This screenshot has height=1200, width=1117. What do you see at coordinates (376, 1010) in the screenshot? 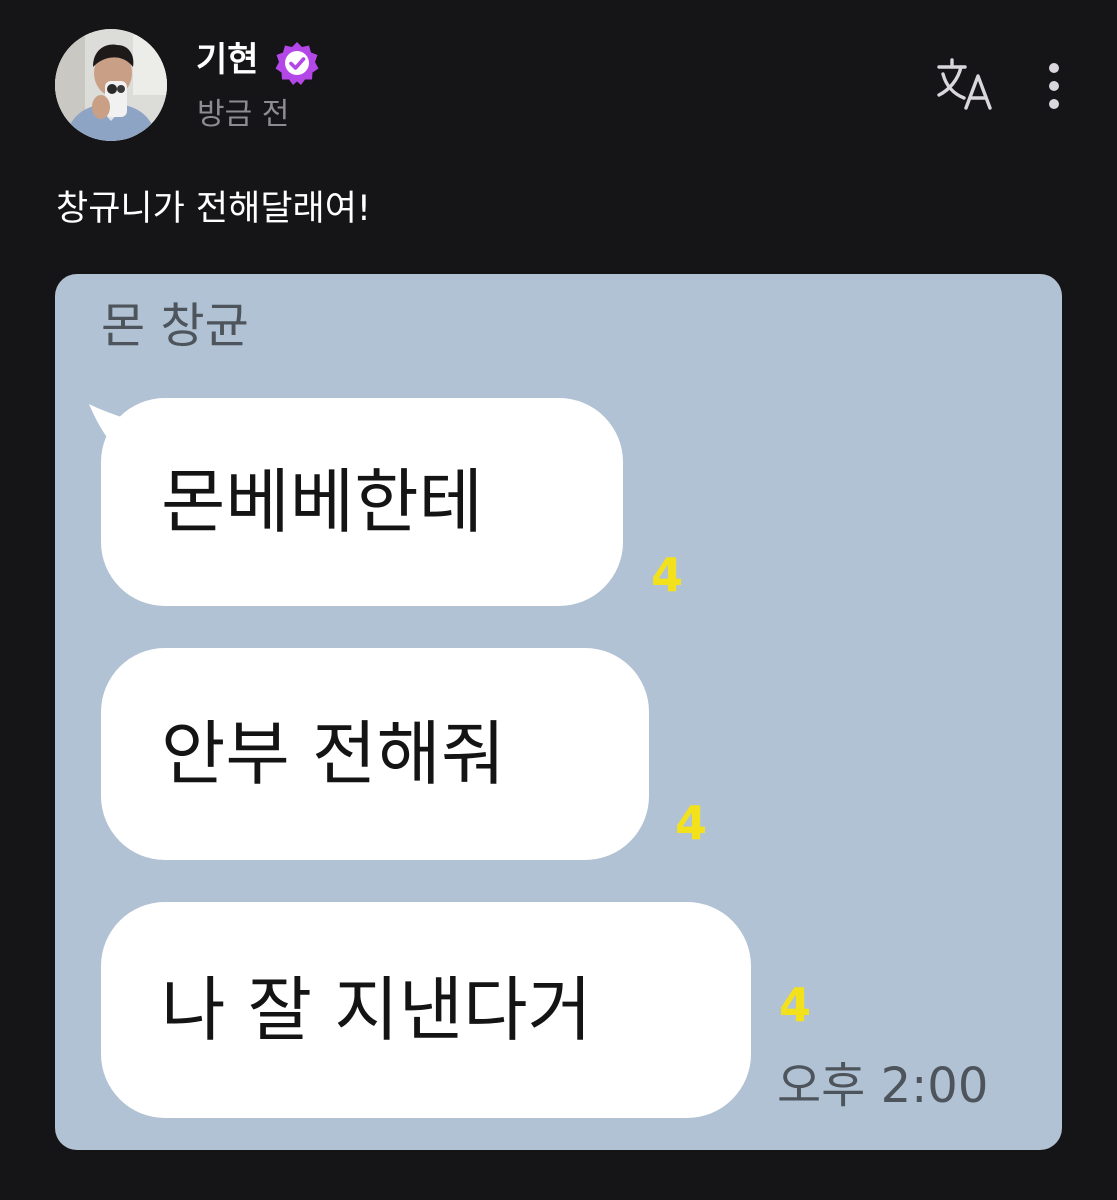
I see `chat-message-text: 나 잘 지낸다거` at bounding box center [376, 1010].